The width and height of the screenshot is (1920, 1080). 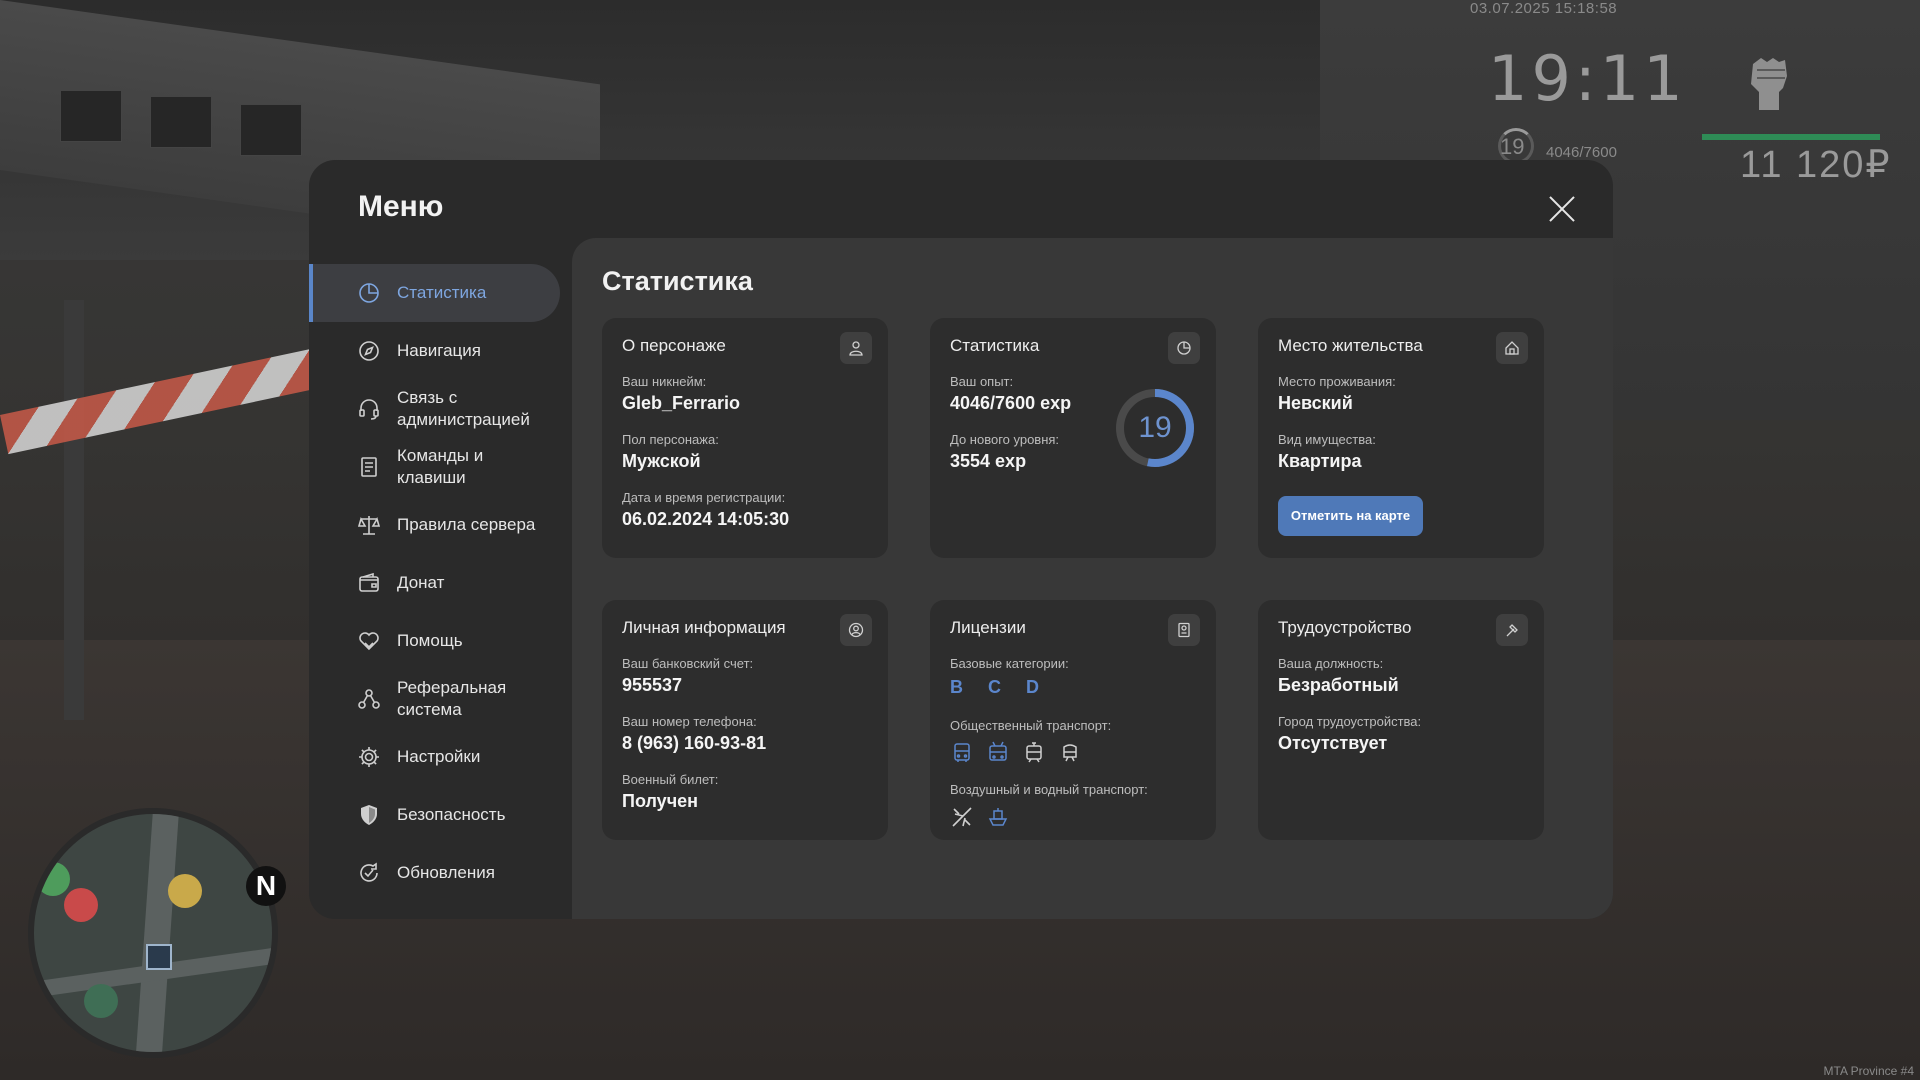 I want to click on mark-on-map-button: Отметить на карте, so click(x=1350, y=516).